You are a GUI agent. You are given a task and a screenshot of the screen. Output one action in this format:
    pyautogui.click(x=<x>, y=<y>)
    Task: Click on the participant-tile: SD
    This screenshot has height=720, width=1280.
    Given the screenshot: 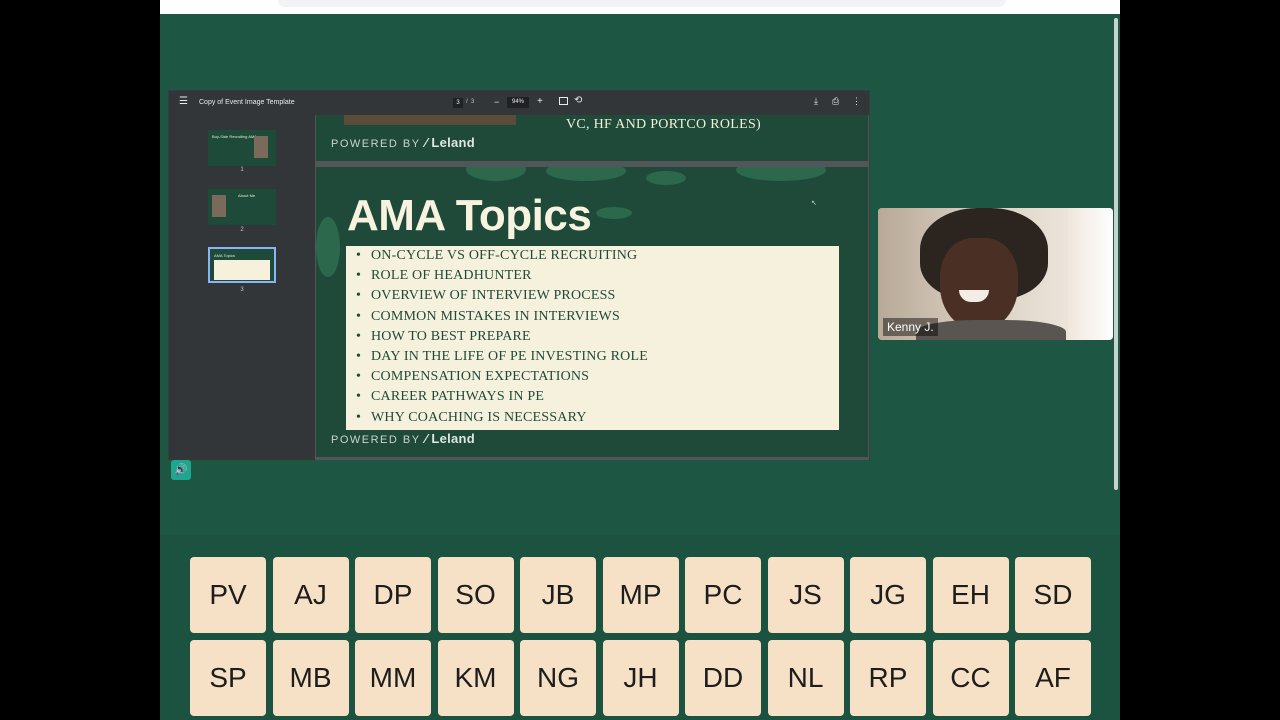 What is the action you would take?
    pyautogui.click(x=1053, y=595)
    